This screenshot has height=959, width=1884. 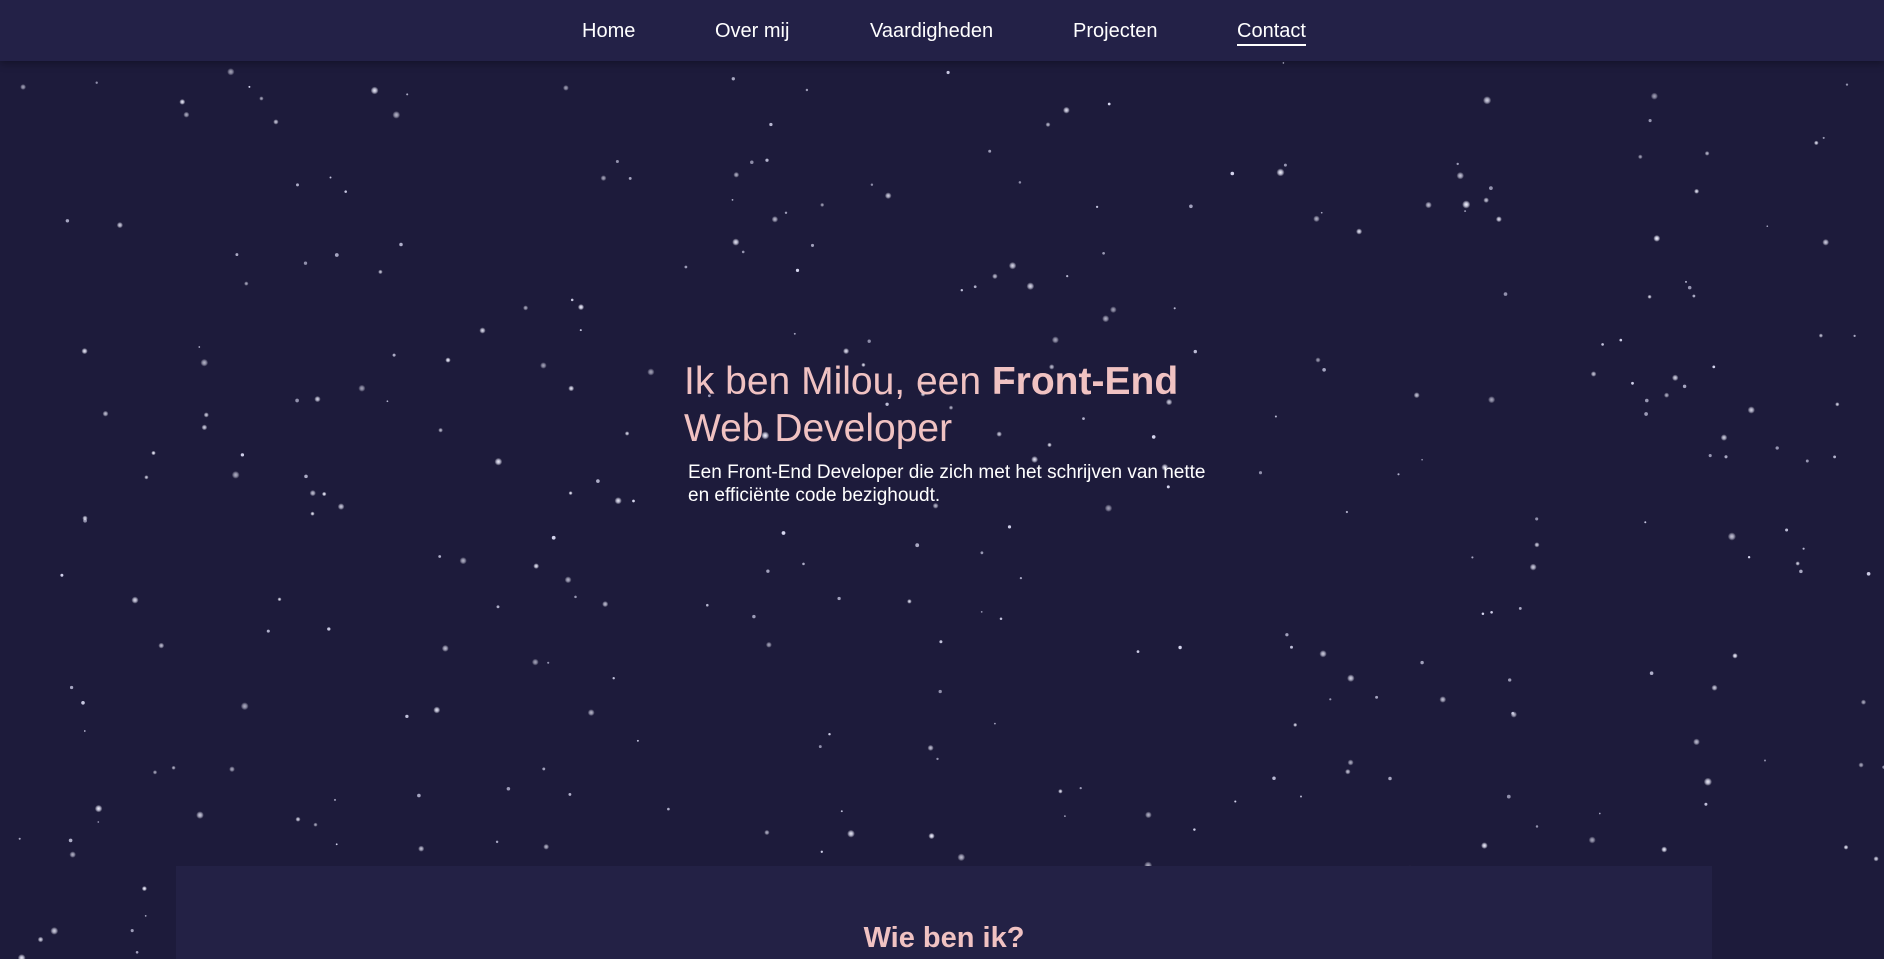 What do you see at coordinates (1271, 32) in the screenshot?
I see `nav-link-contact: Contact` at bounding box center [1271, 32].